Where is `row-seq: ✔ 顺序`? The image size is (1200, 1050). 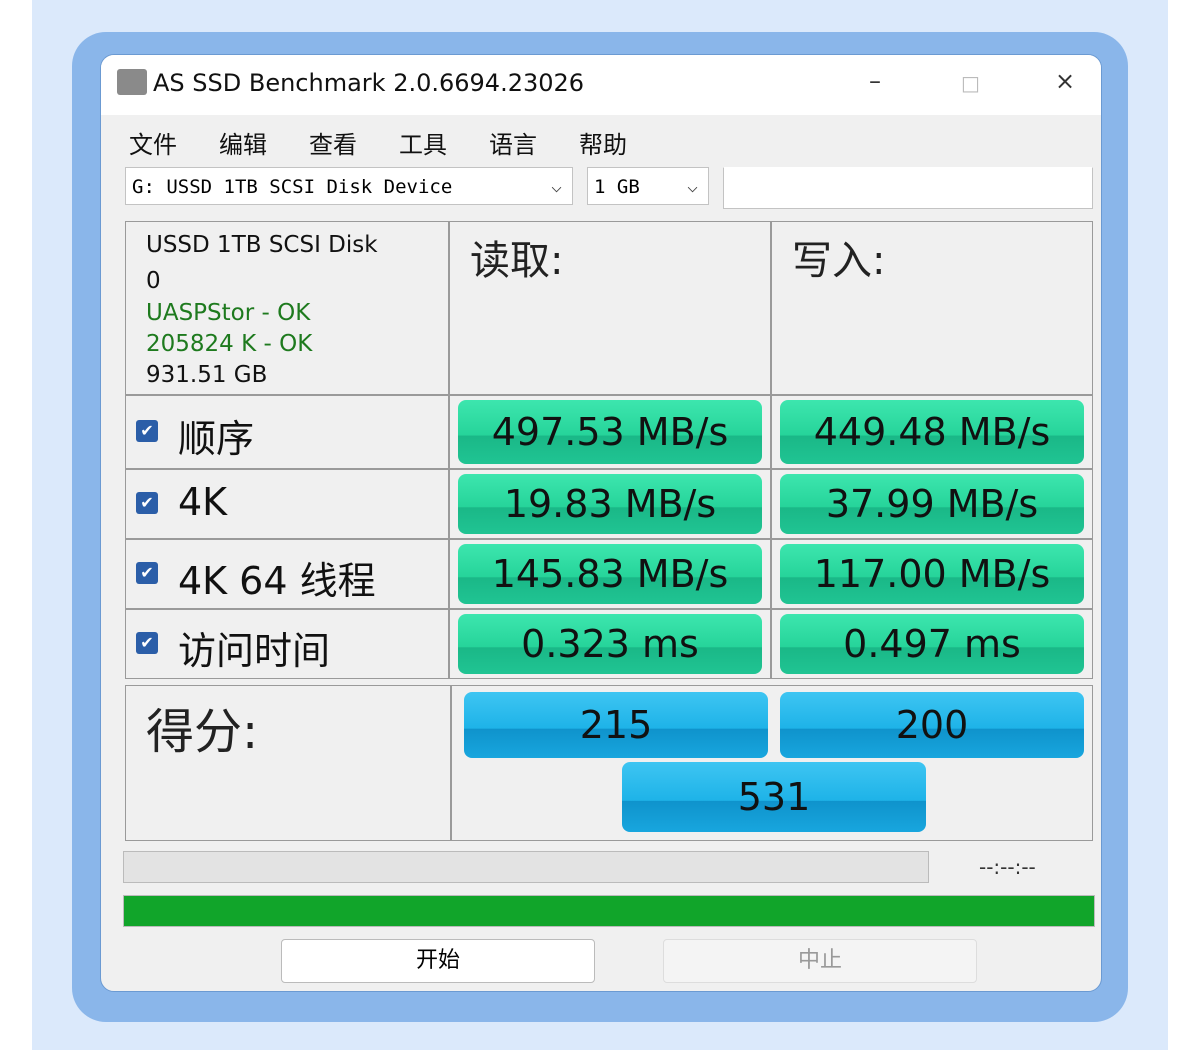
row-seq: ✔ 顺序 is located at coordinates (287, 432).